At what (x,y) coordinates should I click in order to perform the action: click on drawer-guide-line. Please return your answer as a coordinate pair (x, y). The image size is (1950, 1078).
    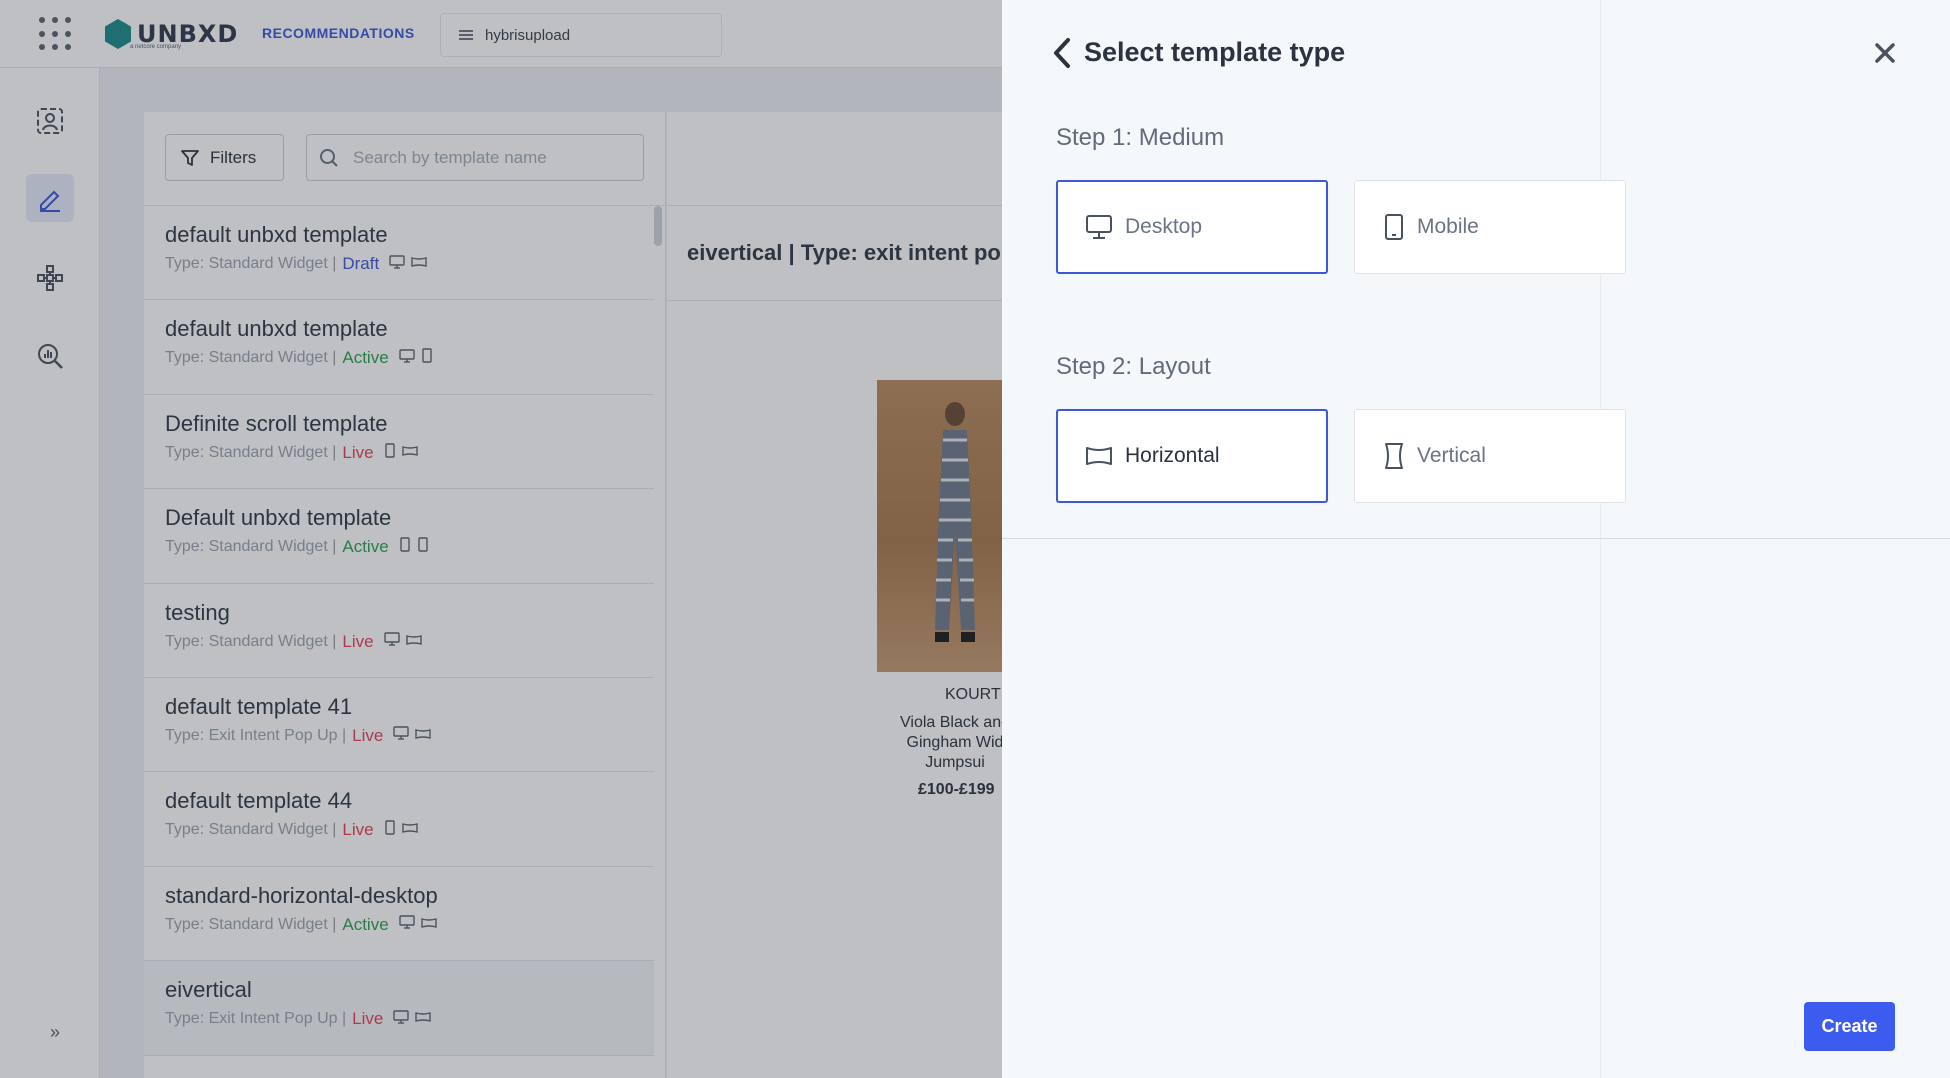
    Looking at the image, I should click on (1600, 539).